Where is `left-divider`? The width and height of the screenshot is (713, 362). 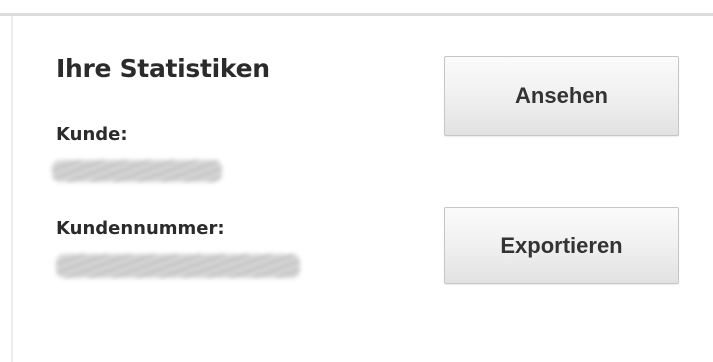
left-divider is located at coordinates (12, 189).